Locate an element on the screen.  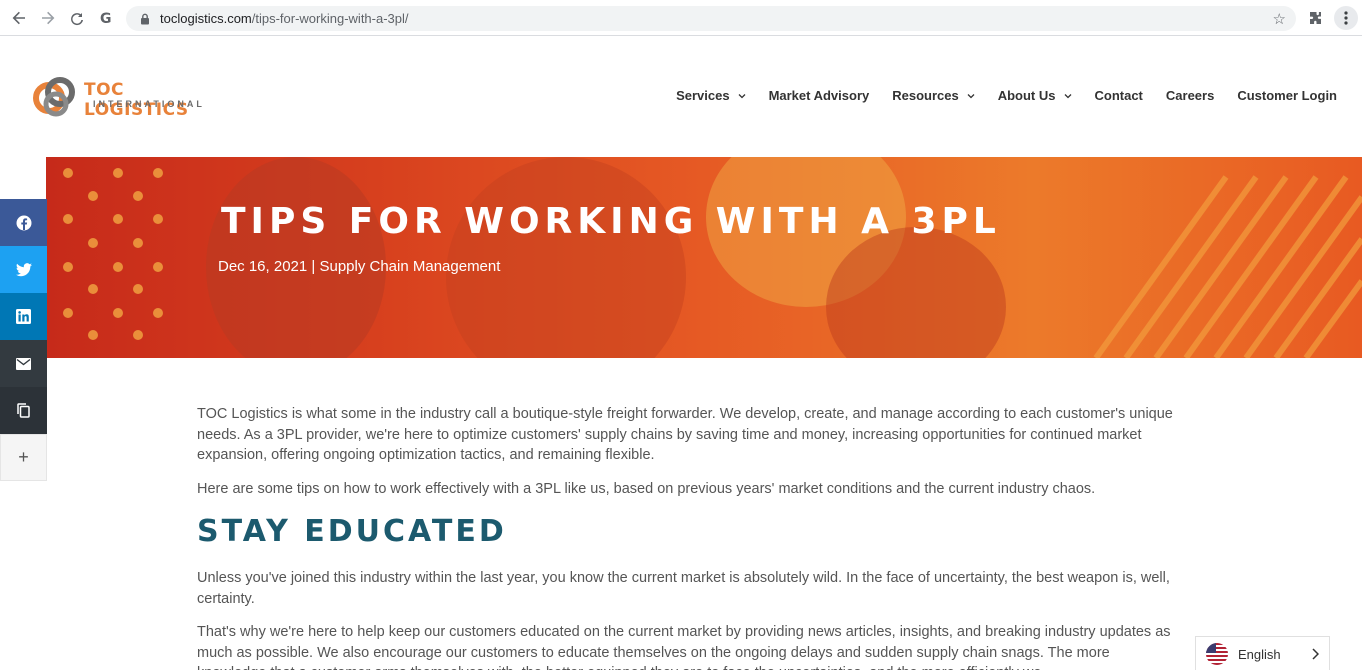
nav-item-contact: Contact is located at coordinates (1119, 95).